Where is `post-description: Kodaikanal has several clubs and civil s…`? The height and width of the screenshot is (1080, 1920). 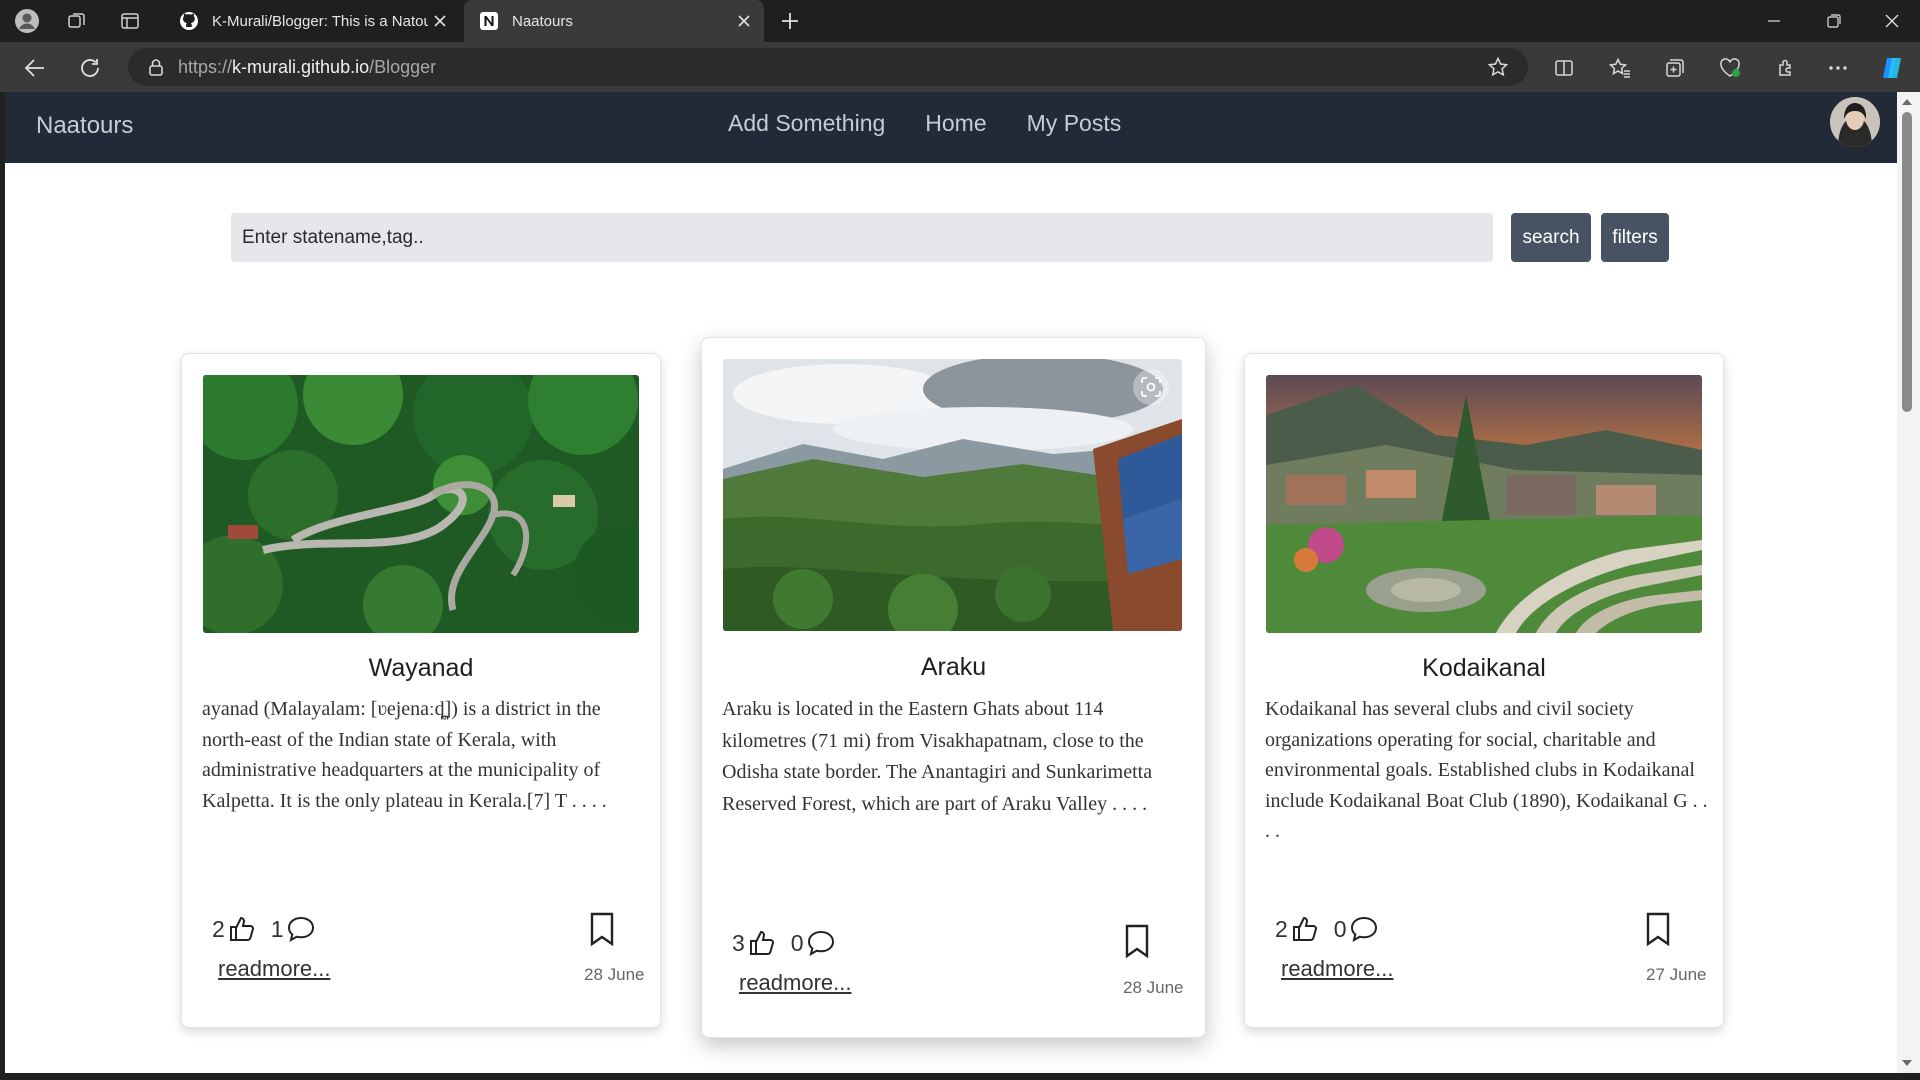
post-description: Kodaikanal has several clubs and civil s… is located at coordinates (1486, 770).